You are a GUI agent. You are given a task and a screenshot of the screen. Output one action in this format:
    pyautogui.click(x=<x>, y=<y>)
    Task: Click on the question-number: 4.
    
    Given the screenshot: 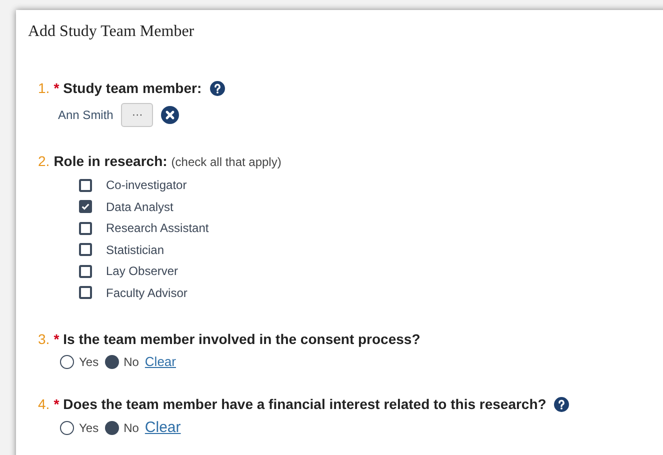 What is the action you would take?
    pyautogui.click(x=44, y=404)
    